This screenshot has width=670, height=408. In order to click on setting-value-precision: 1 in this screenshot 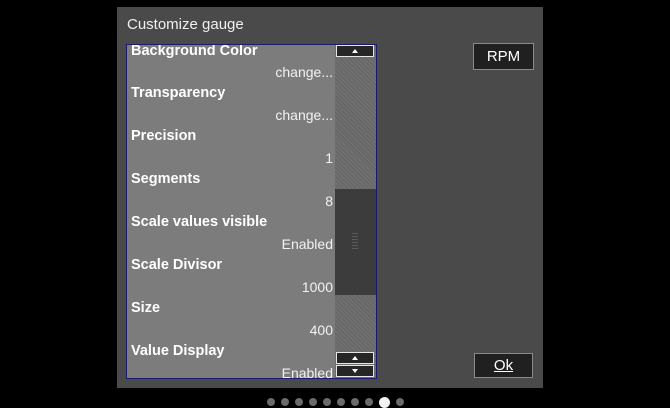, I will do `click(329, 158)`.